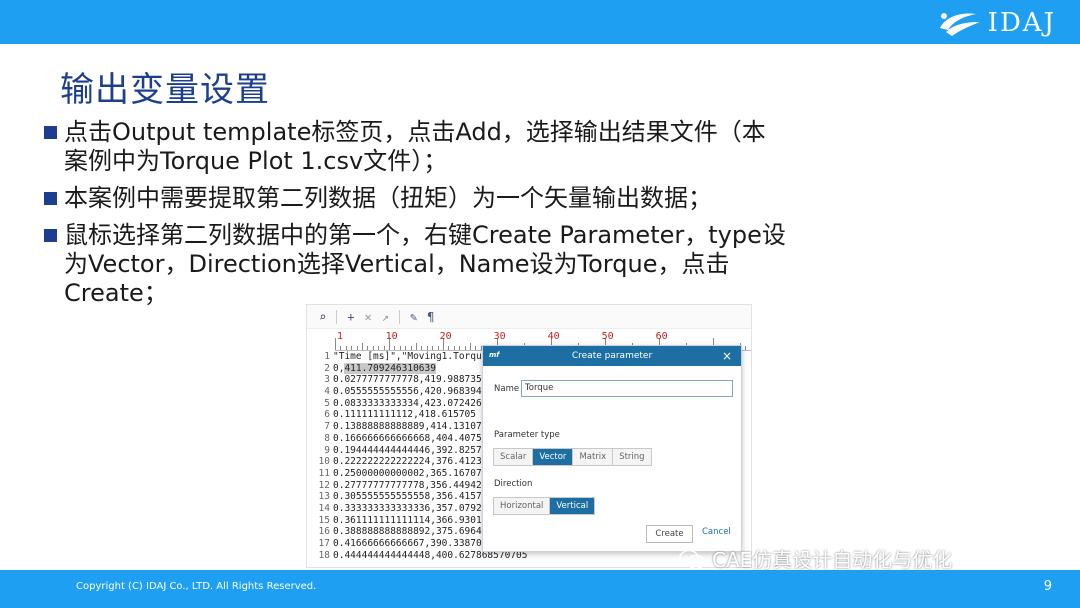 The height and width of the screenshot is (608, 1080). What do you see at coordinates (404, 415) in the screenshot?
I see `line-text: 0.111111111112,418.615705` at bounding box center [404, 415].